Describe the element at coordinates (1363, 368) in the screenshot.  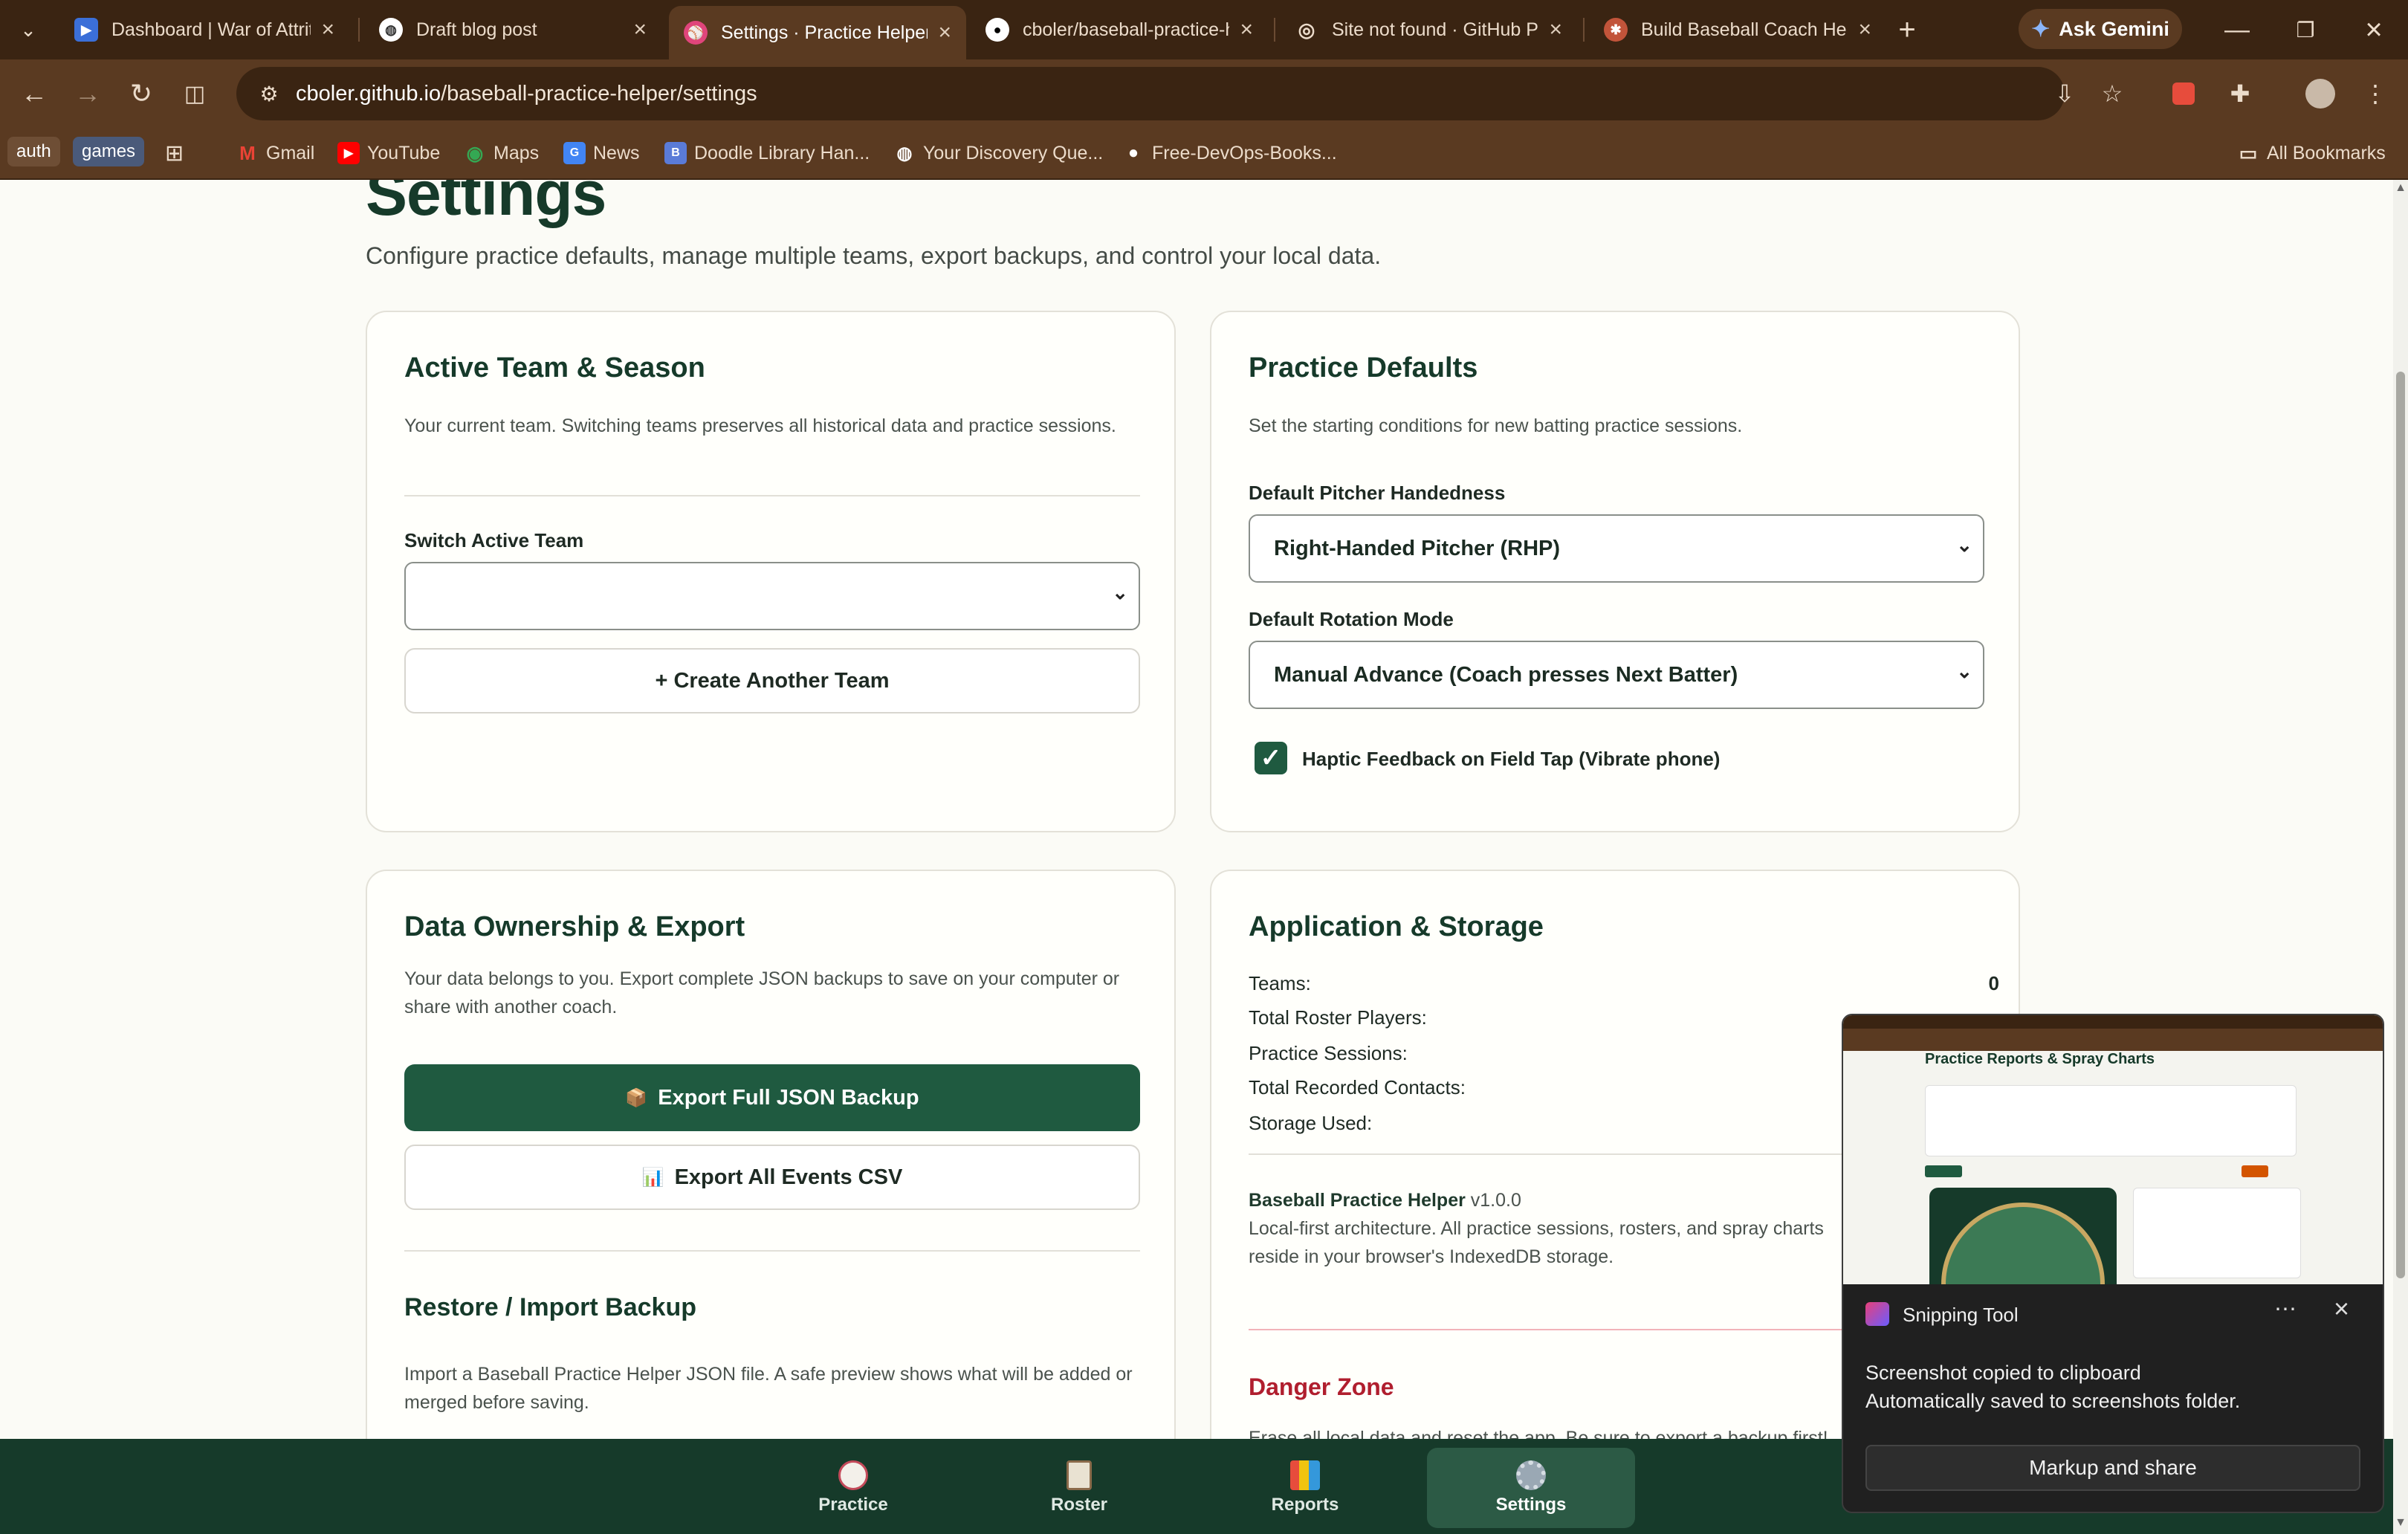
I see `practice-defaults-heading: Practice Defaults` at that location.